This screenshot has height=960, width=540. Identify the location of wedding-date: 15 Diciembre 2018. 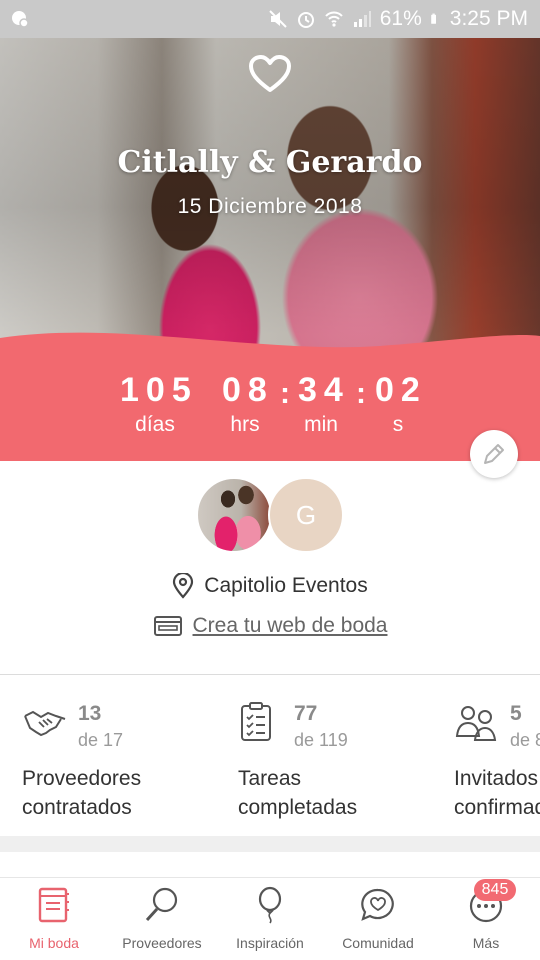
(270, 206).